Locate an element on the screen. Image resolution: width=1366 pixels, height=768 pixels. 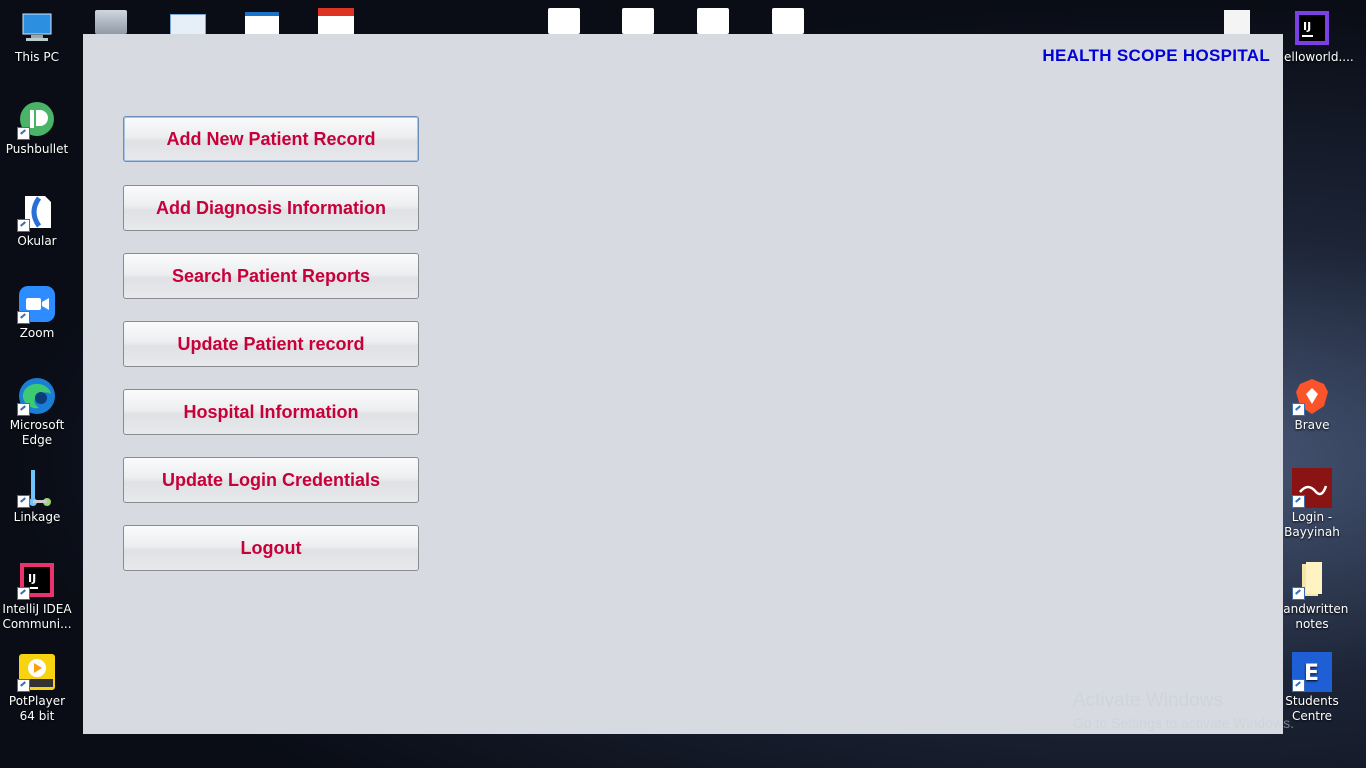
desktop-icon-label: PotPlayer 64 bit is located at coordinates (37, 708).